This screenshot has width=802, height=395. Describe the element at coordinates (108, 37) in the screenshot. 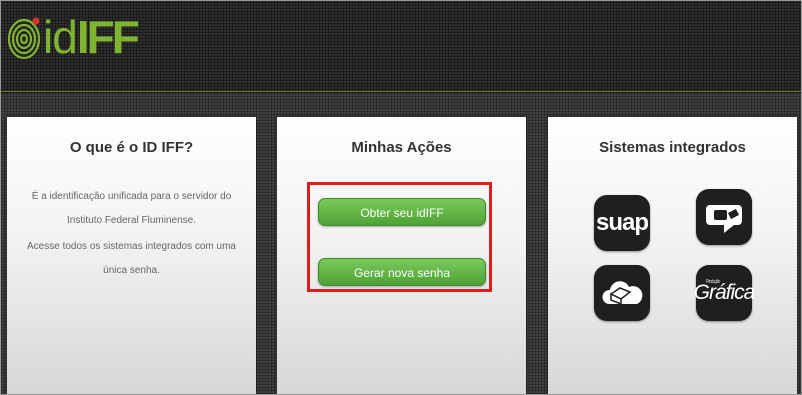

I see `logo-iff-text: IFF` at that location.